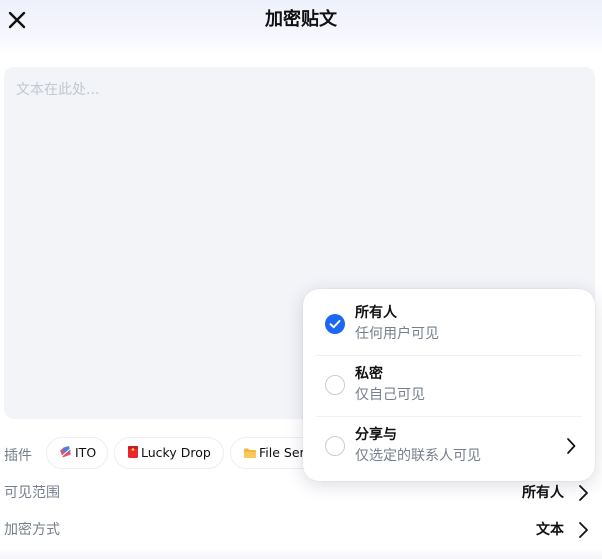 This screenshot has width=602, height=559. I want to click on plugin-chip-ito: ITO, so click(77, 453).